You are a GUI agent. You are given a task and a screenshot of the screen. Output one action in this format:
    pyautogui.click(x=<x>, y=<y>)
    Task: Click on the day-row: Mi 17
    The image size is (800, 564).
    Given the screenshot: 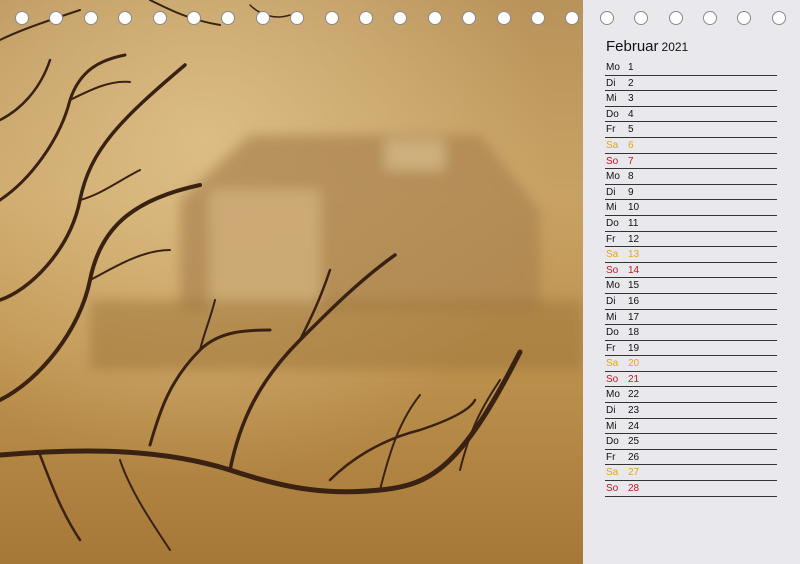 What is the action you would take?
    pyautogui.click(x=691, y=318)
    